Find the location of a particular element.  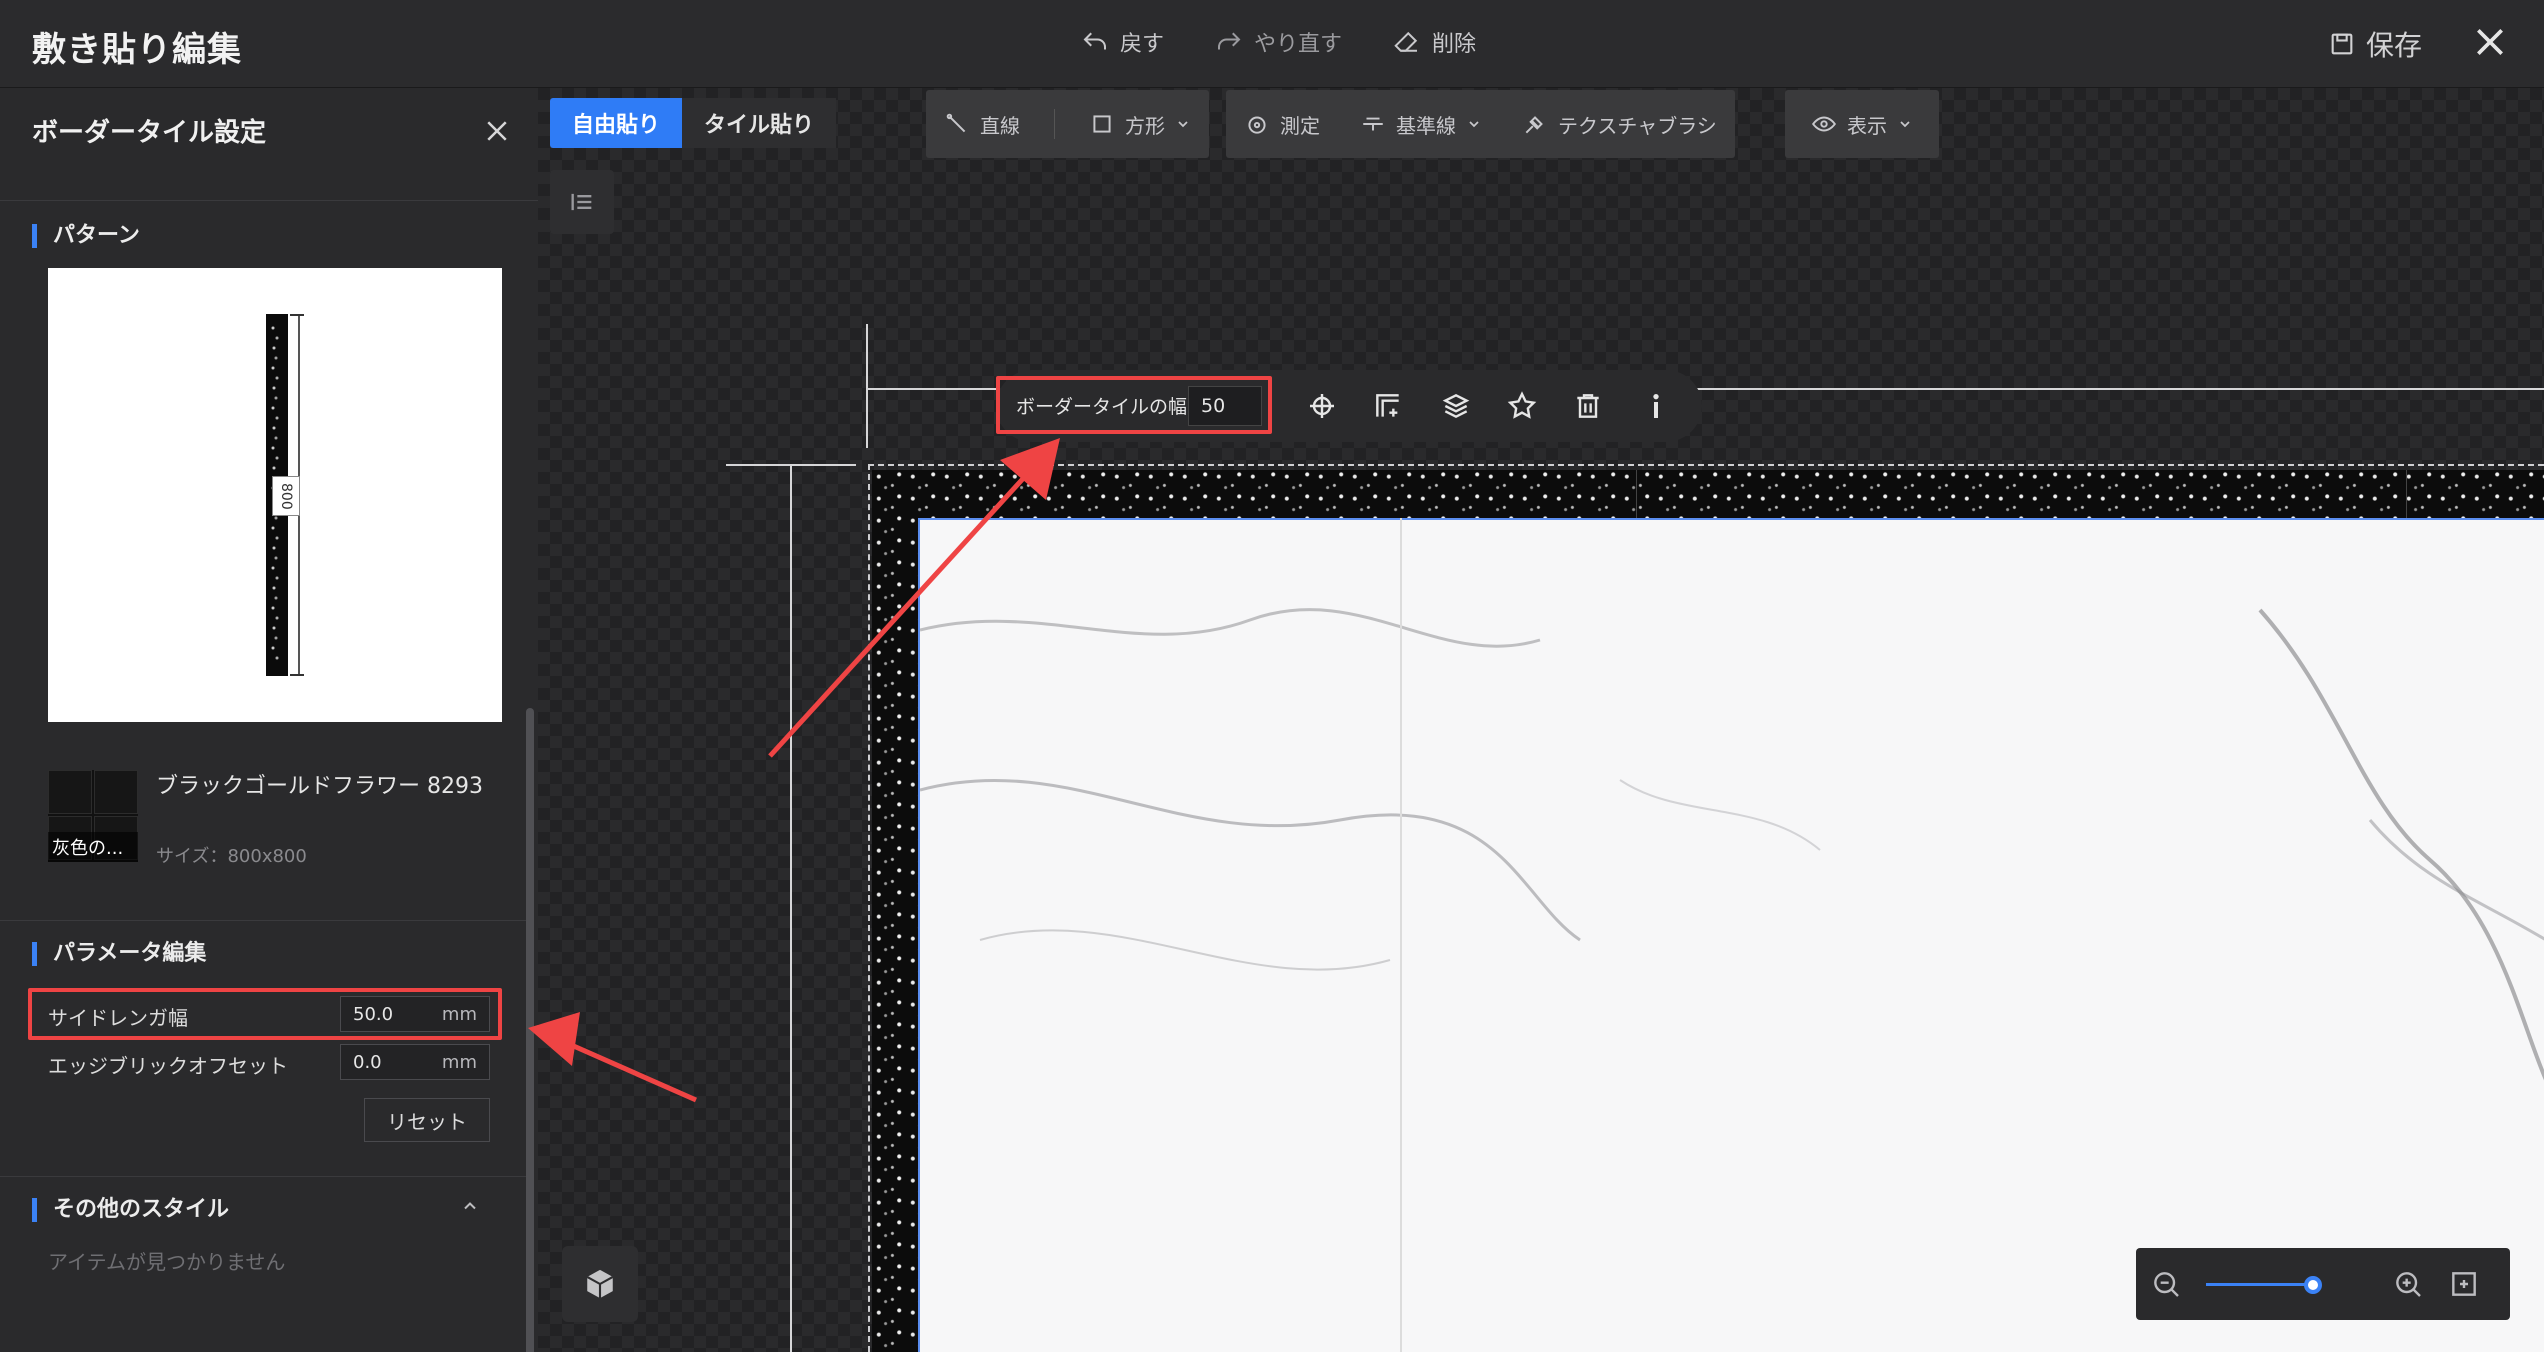

eye-icon is located at coordinates (1824, 124).